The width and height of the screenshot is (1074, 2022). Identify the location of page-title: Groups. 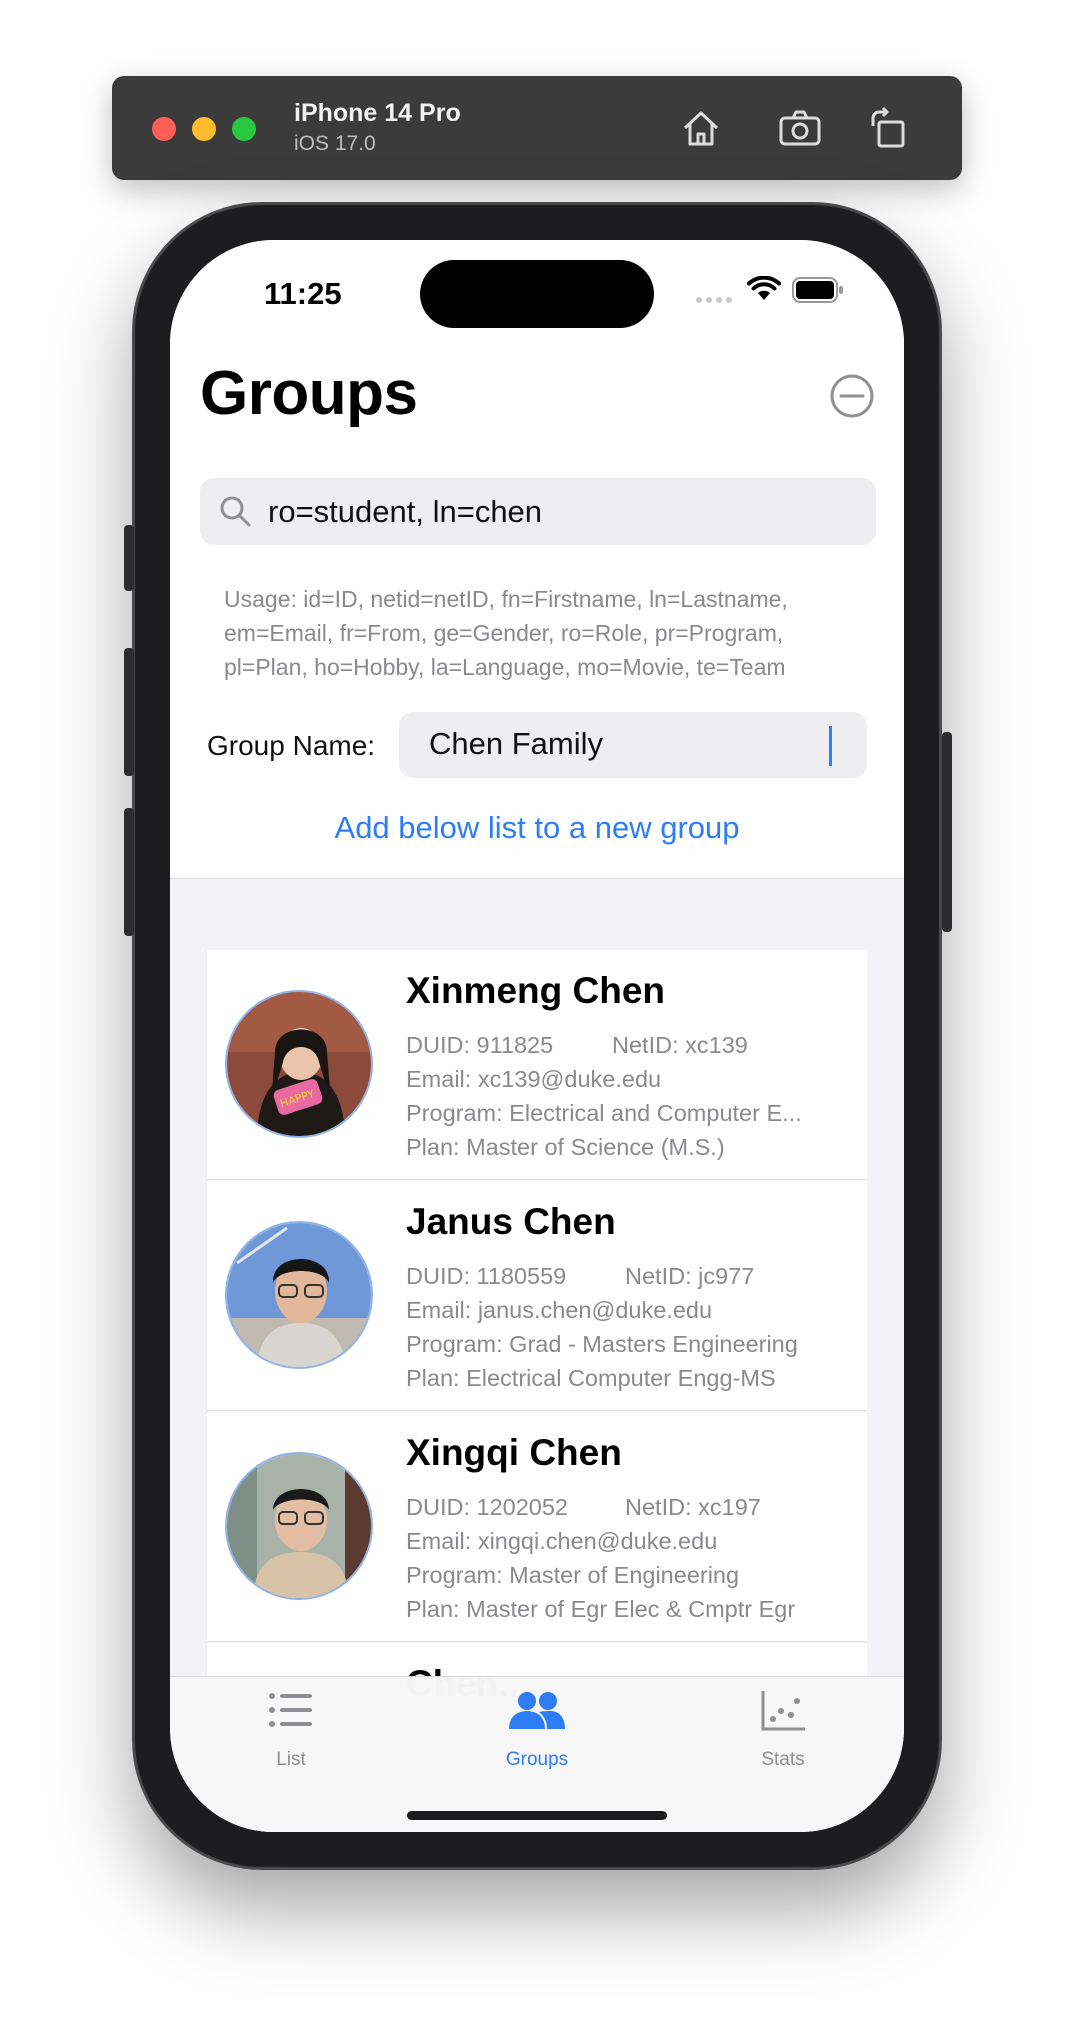
(309, 393).